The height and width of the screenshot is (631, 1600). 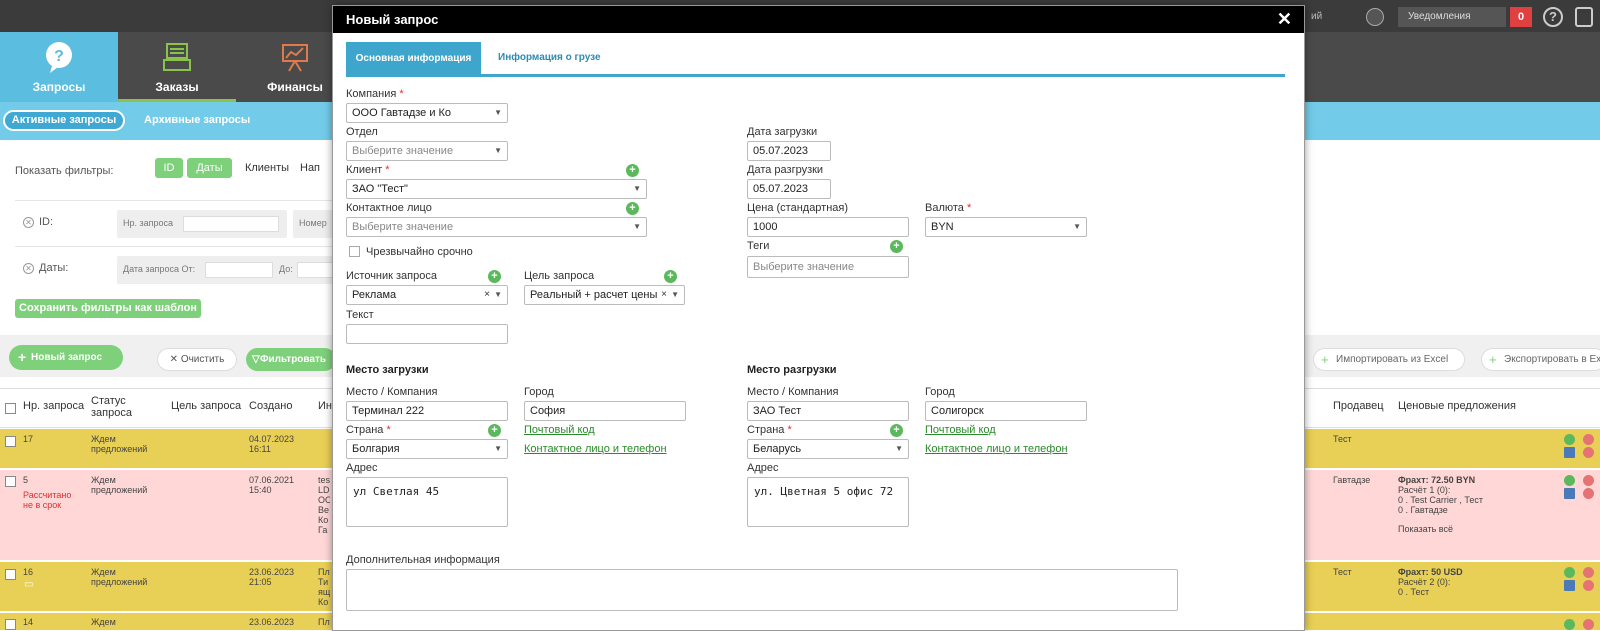 I want to click on notifications-count-badge: 0, so click(x=1521, y=17).